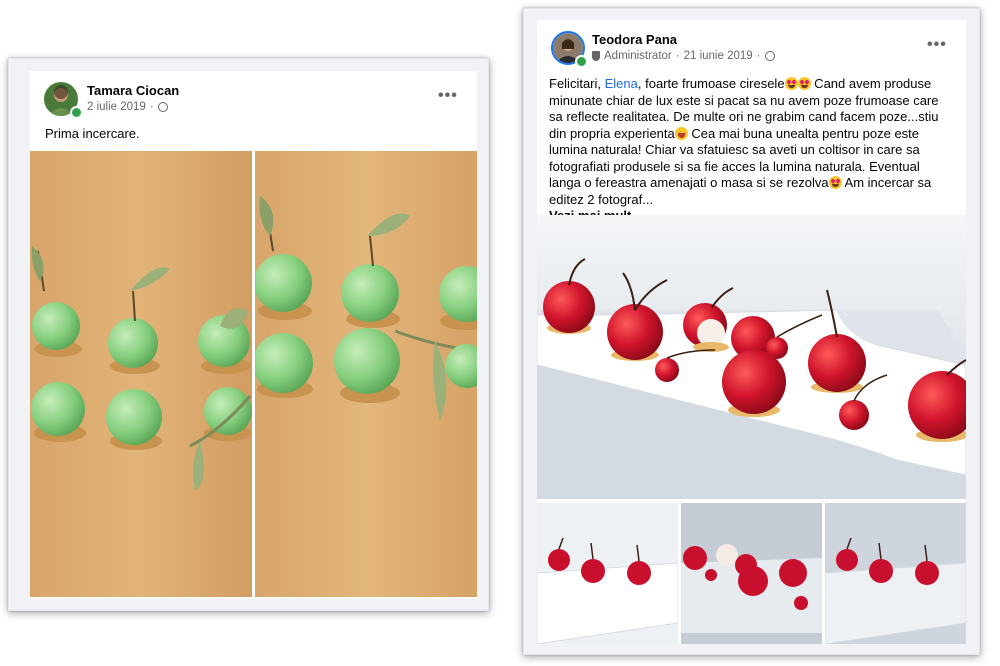 This screenshot has height=666, width=1000. I want to click on post-meta: Administrator · 21 iunie 2019 ·, so click(683, 56).